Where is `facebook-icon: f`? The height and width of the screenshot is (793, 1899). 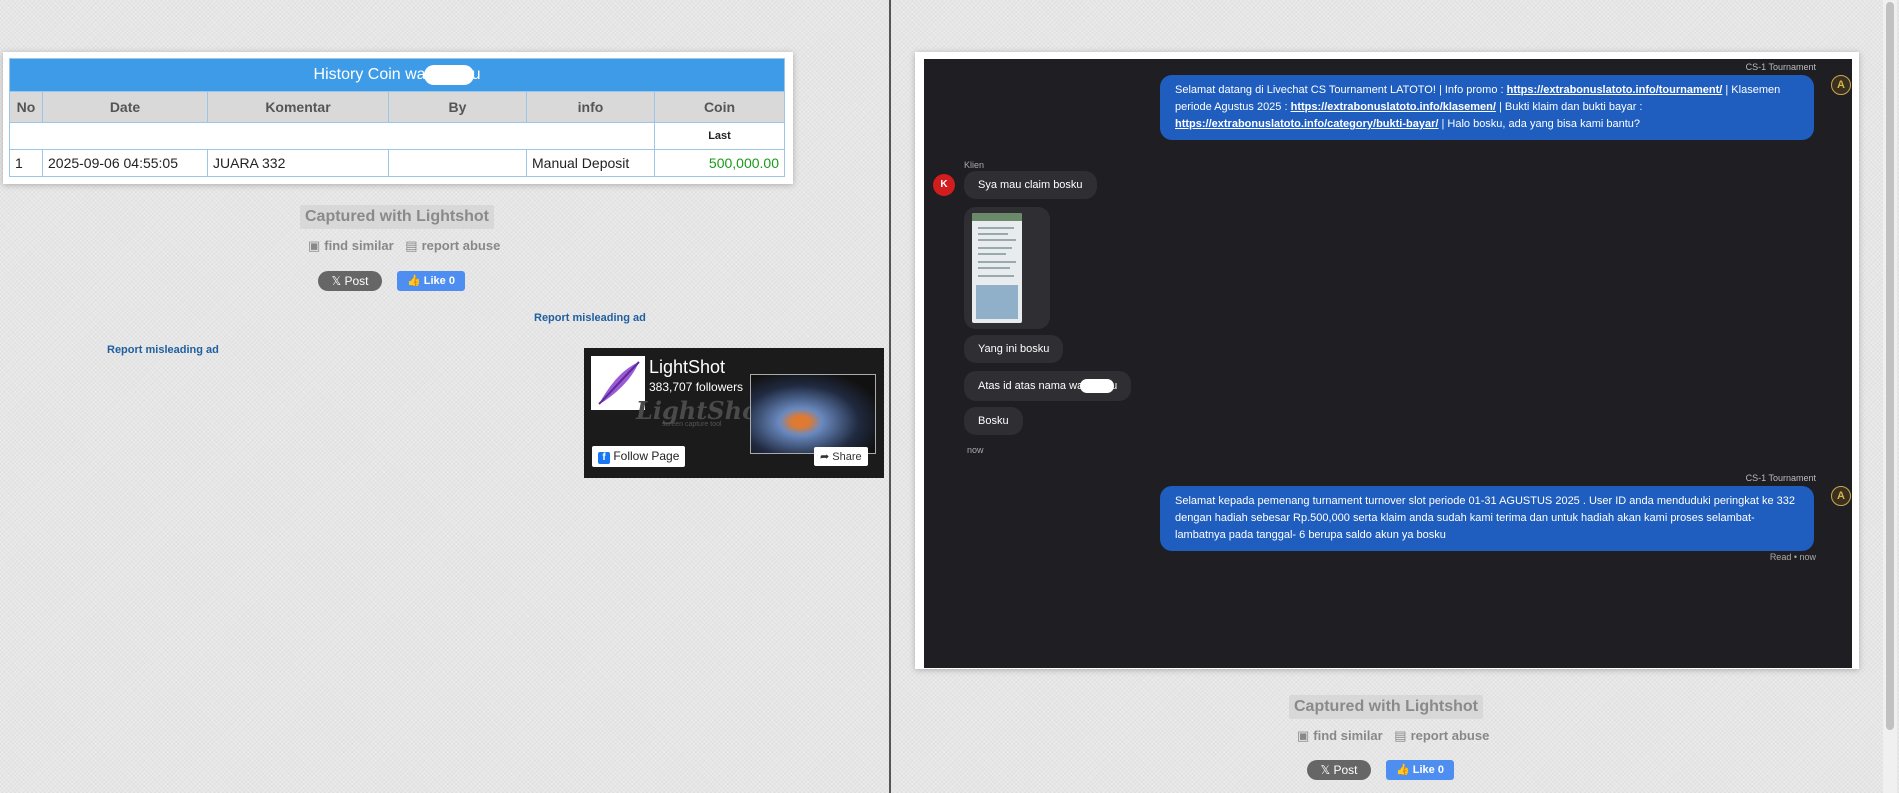 facebook-icon: f is located at coordinates (604, 458).